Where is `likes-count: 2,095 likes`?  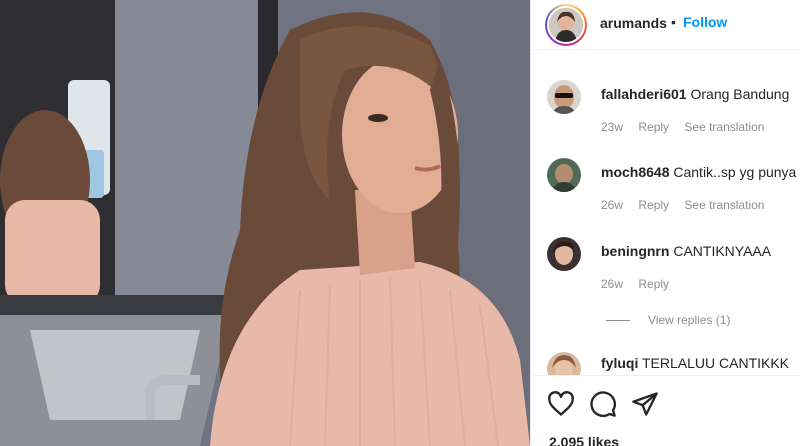
likes-count: 2,095 likes is located at coordinates (584, 440).